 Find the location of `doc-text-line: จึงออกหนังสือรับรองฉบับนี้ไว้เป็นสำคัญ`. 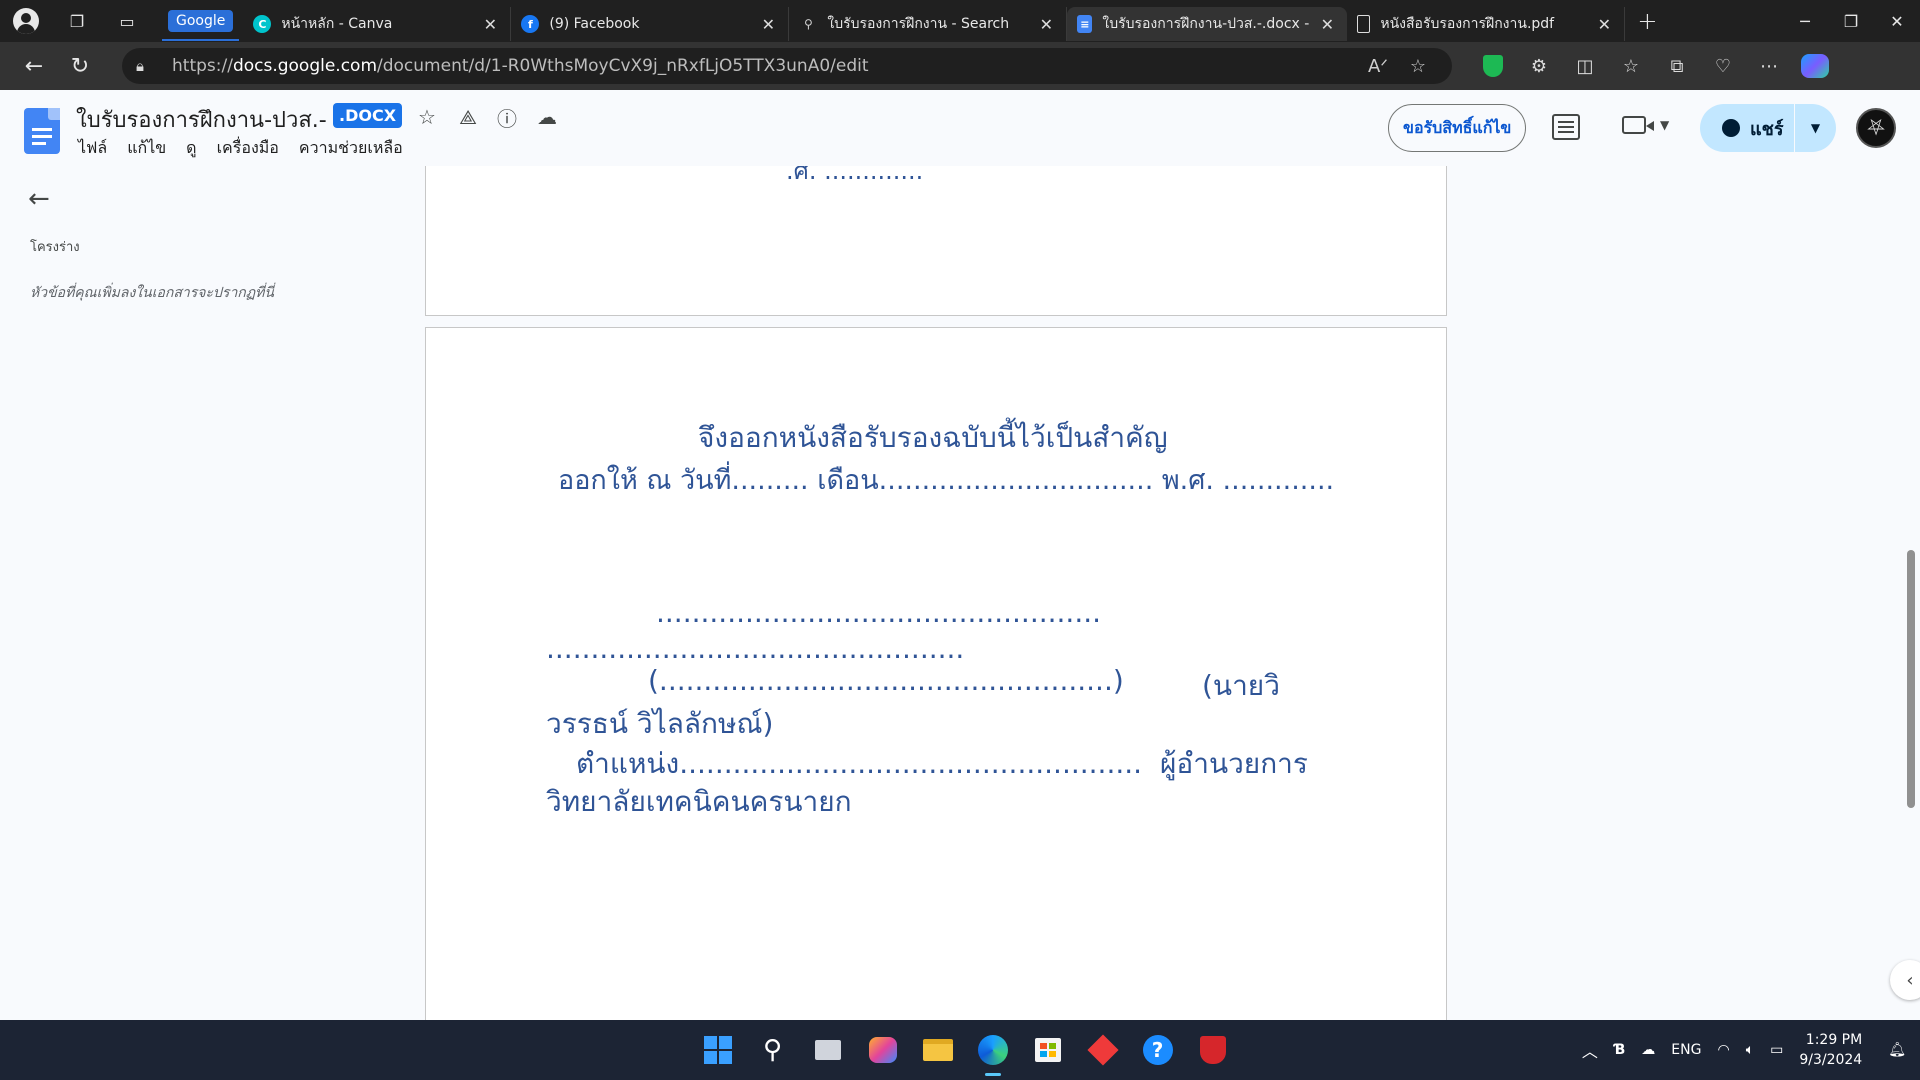

doc-text-line: จึงออกหนังสือรับรองฉบับนี้ไว้เป็นสำคัญ is located at coordinates (933, 437).